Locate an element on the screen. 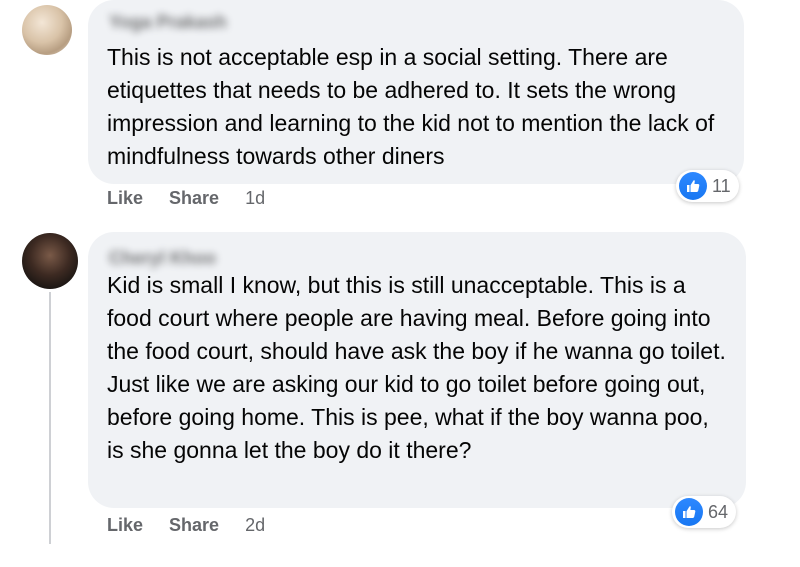 This screenshot has width=800, height=567. comment-author: Yoga Prakash is located at coordinates (168, 22).